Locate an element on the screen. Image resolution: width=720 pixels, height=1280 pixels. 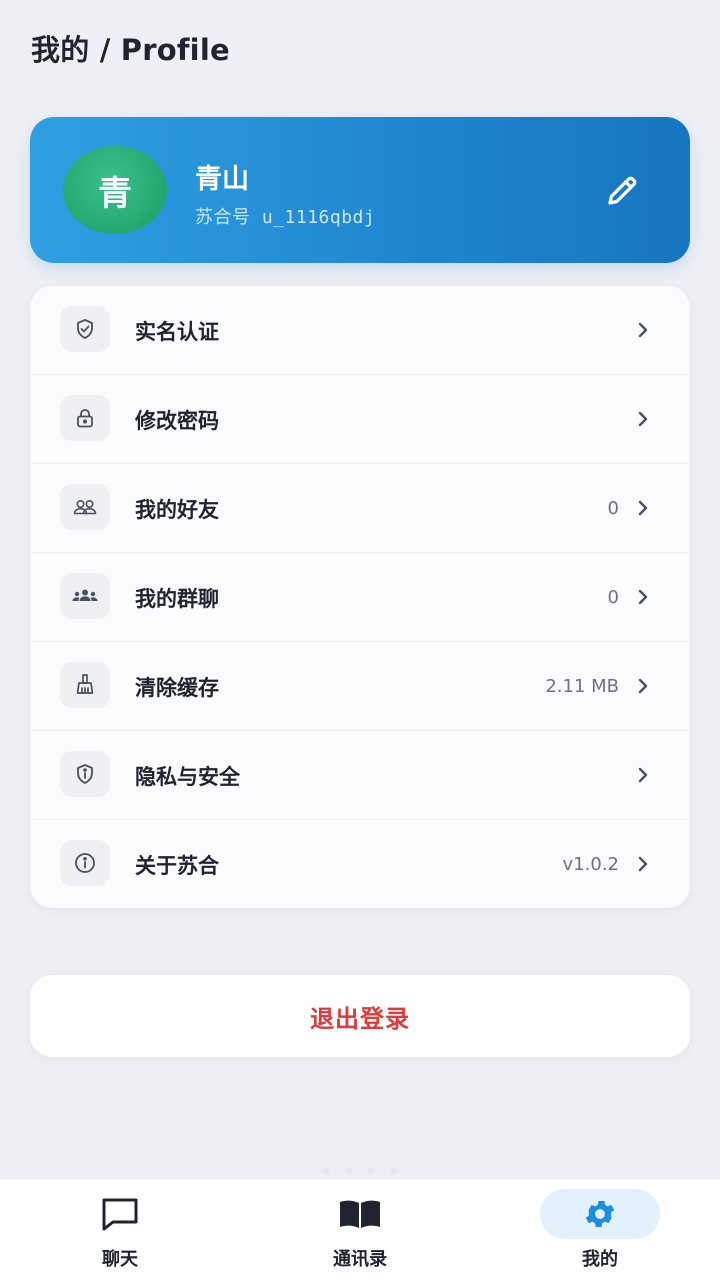
profile-id-label: 苏合号 is located at coordinates (223, 217).